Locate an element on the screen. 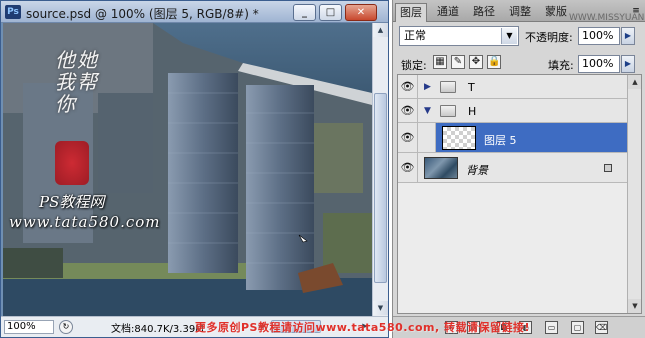 The width and height of the screenshot is (645, 338). new-layer-icon: ▢ is located at coordinates (577, 327).